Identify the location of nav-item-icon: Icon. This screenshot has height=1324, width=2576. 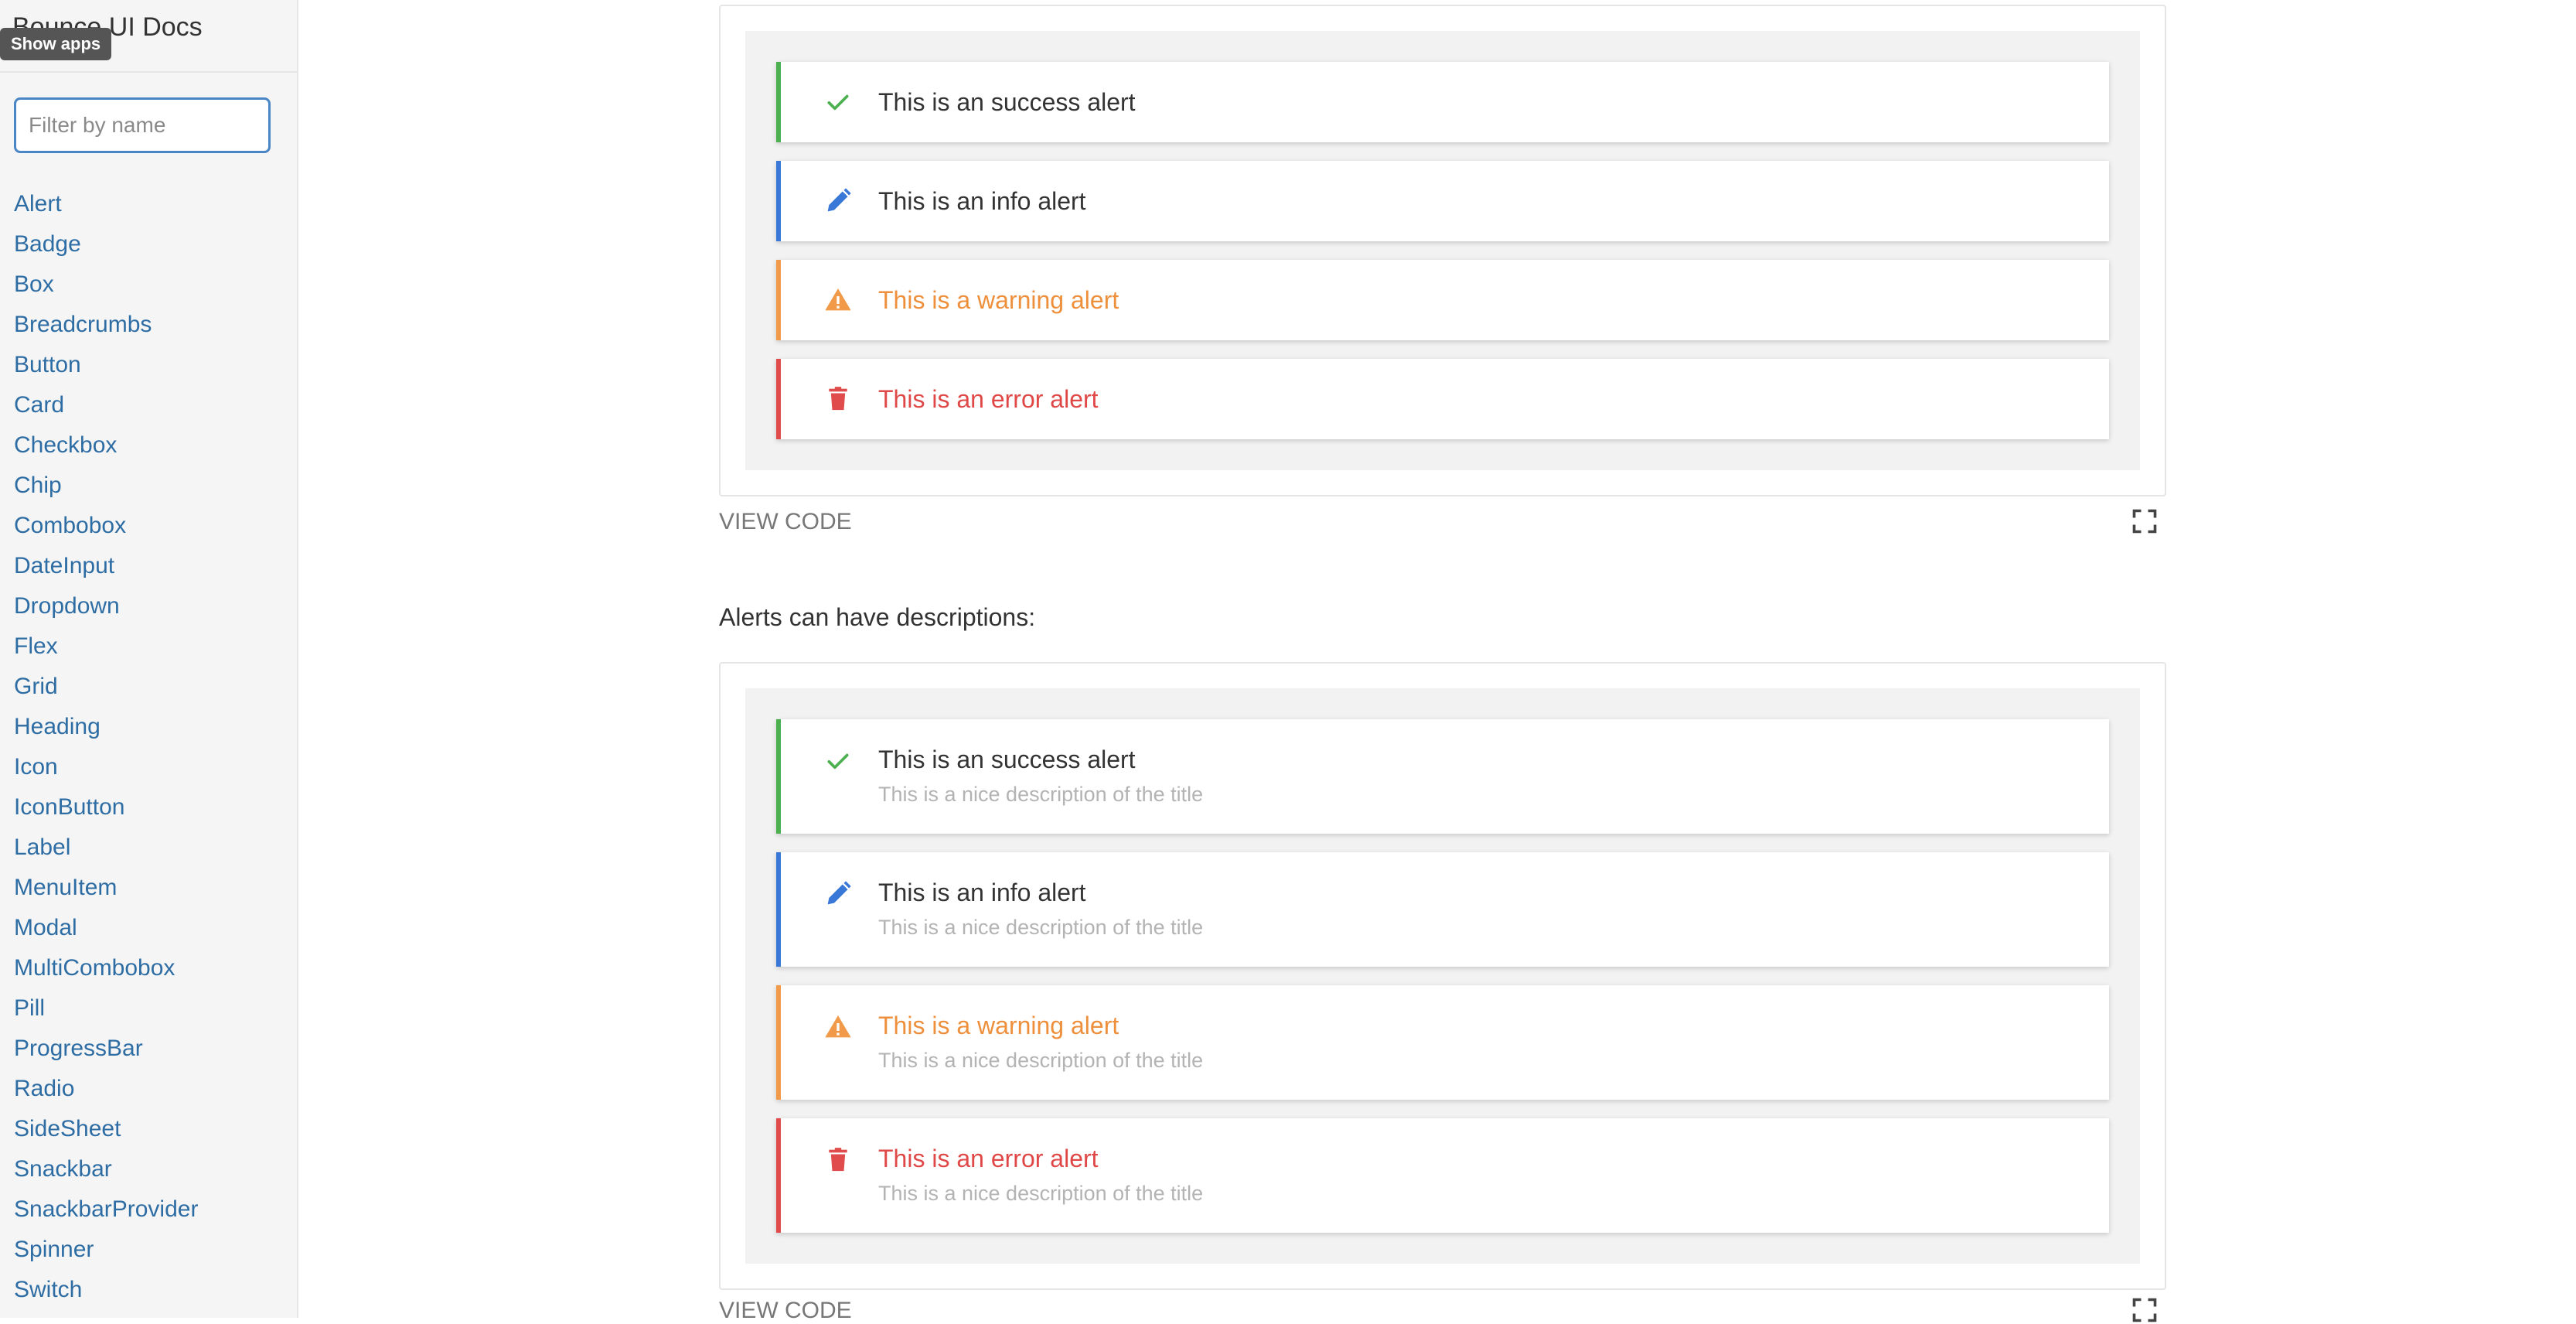
(106, 770).